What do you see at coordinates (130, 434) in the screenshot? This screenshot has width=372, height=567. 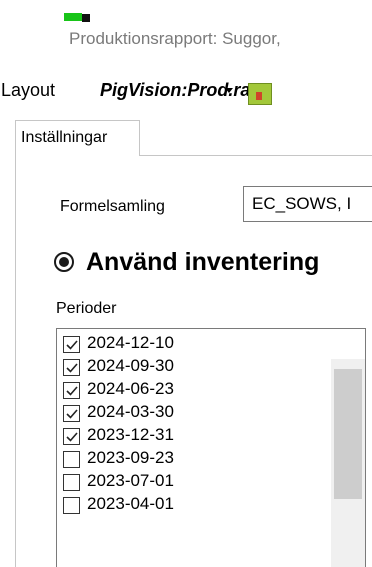 I see `period-label: 2023-12-31` at bounding box center [130, 434].